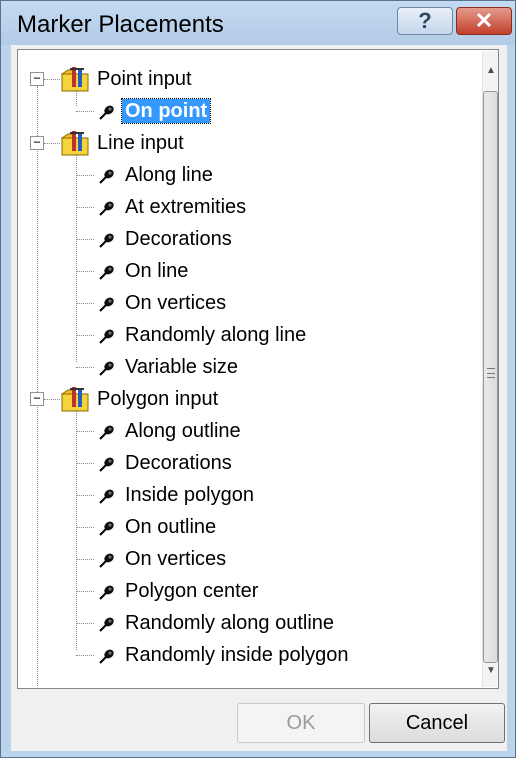 The image size is (516, 758). Describe the element at coordinates (157, 399) in the screenshot. I see `tree-group-label: Polygon input` at that location.